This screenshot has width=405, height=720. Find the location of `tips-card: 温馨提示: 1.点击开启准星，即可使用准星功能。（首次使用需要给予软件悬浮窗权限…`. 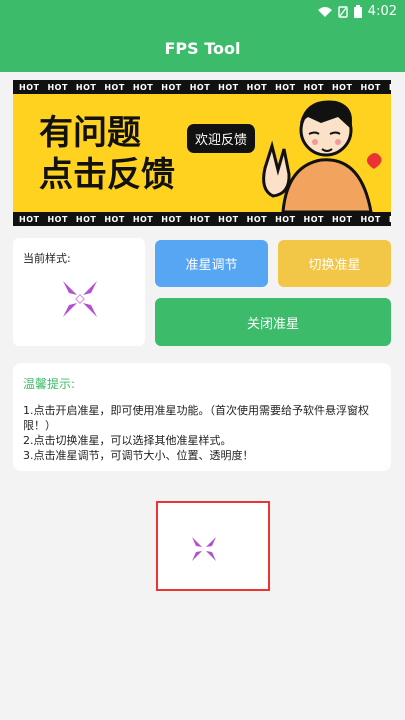

tips-card: 温馨提示: 1.点击开启准星，即可使用准星功能。（首次使用需要给予软件悬浮窗权限… is located at coordinates (202, 417).